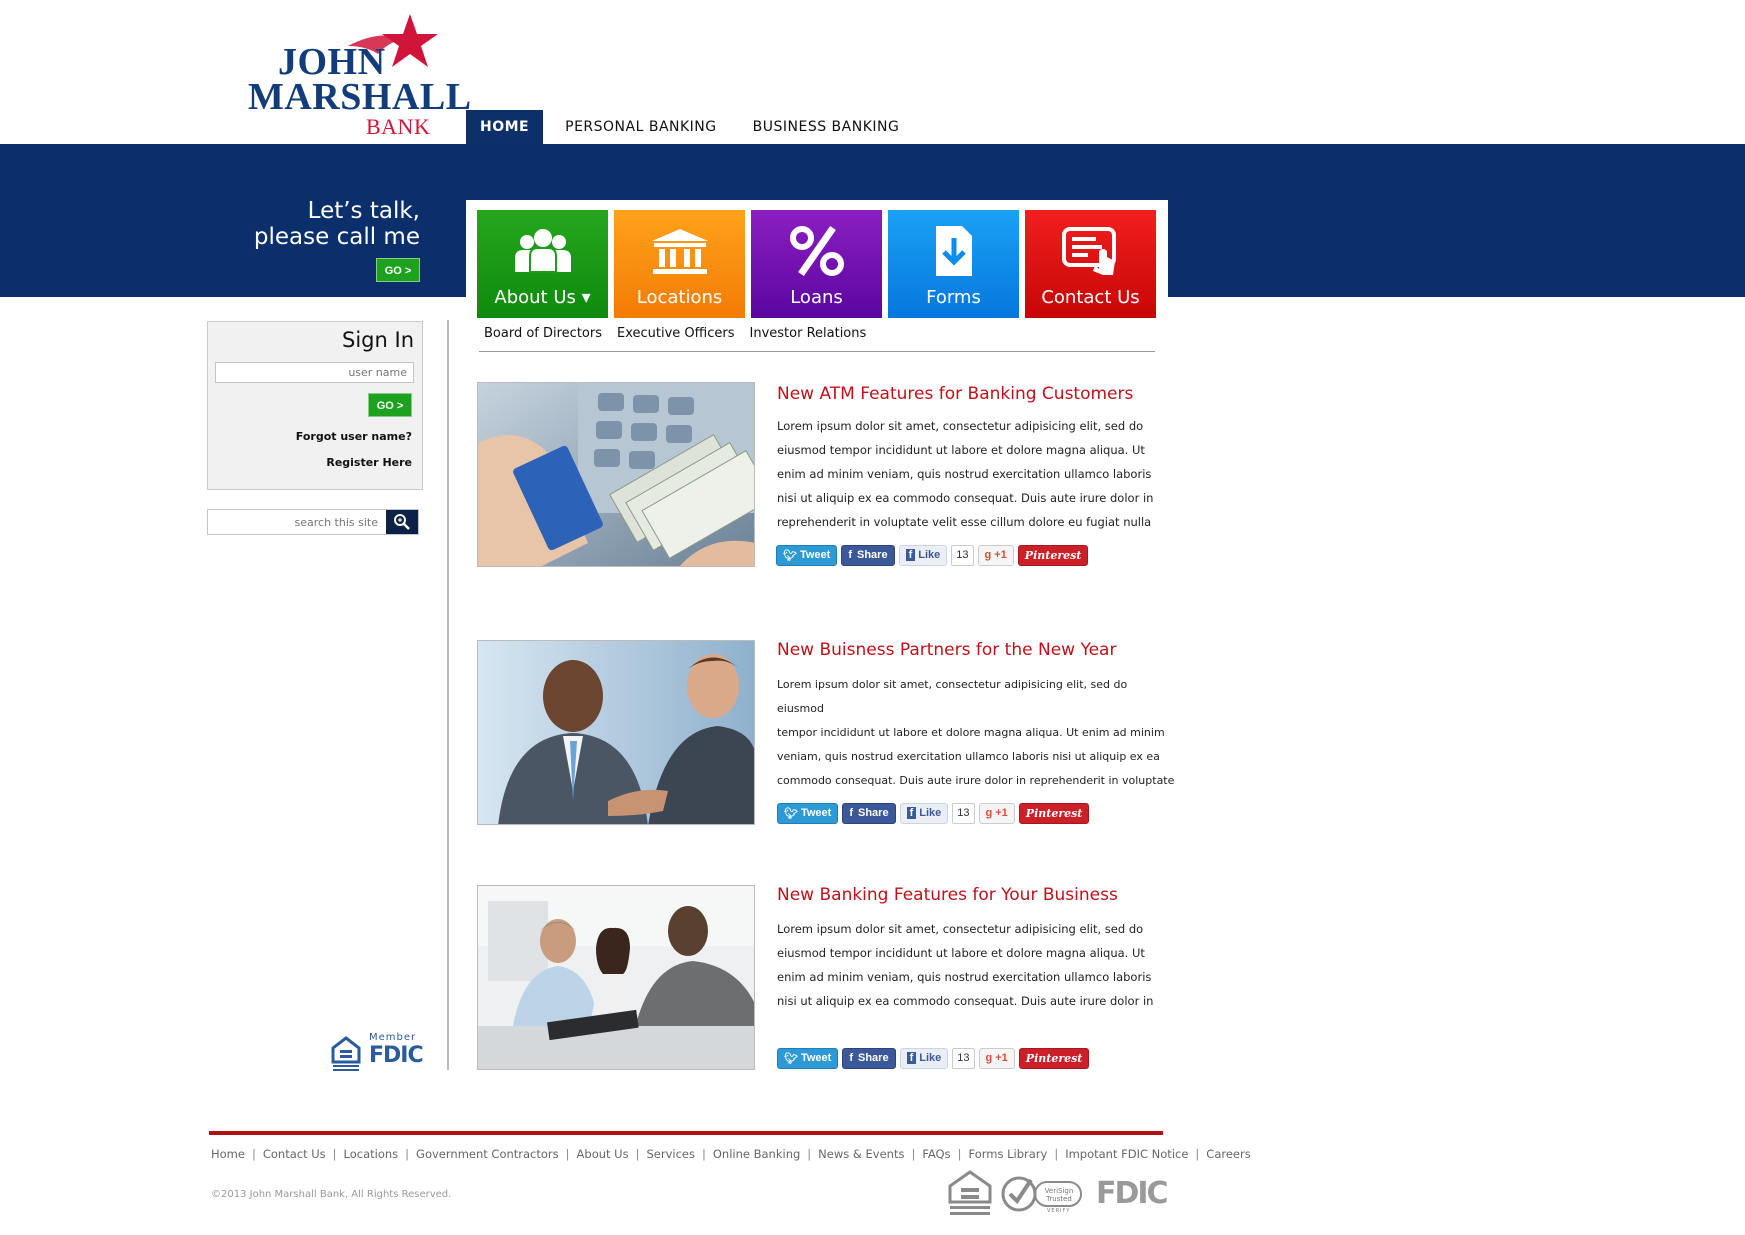 This screenshot has width=1745, height=1235. I want to click on search-input, so click(297, 522).